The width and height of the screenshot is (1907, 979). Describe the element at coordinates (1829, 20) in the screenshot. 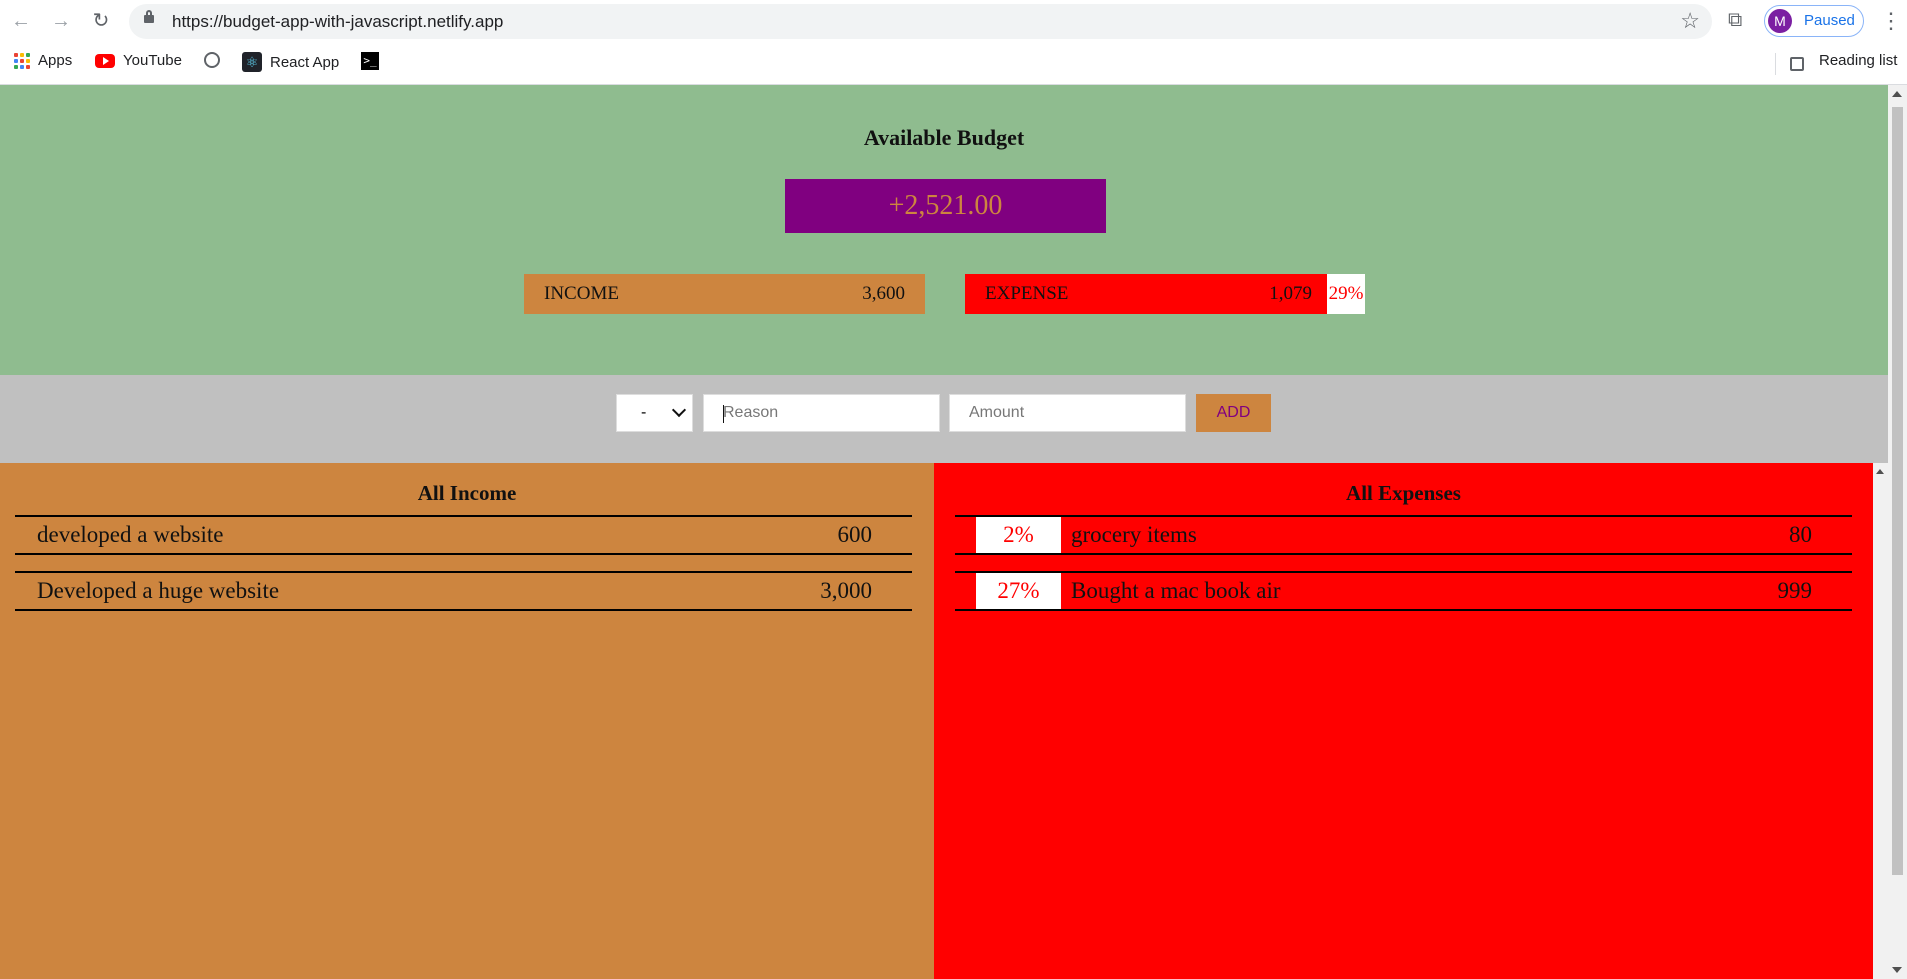

I see `profile-status: Paused` at that location.